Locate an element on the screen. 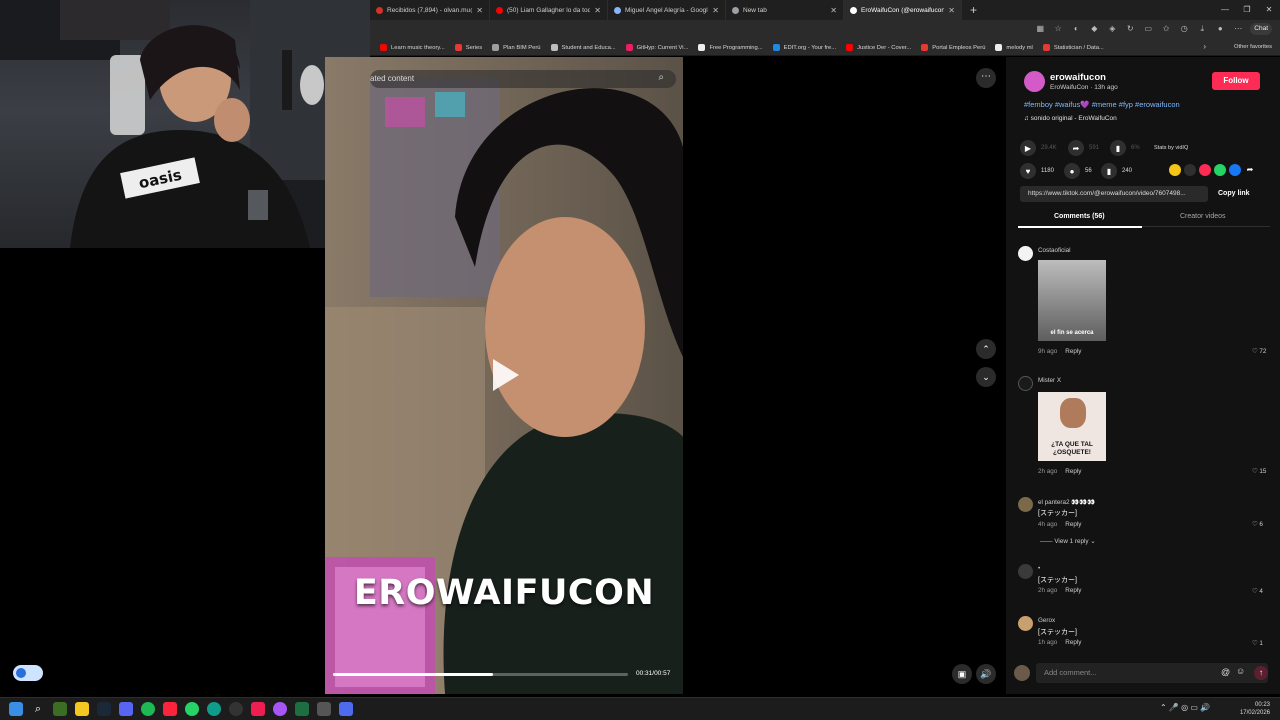 This screenshot has height=720, width=1280. search-input: ated content is located at coordinates (392, 78).